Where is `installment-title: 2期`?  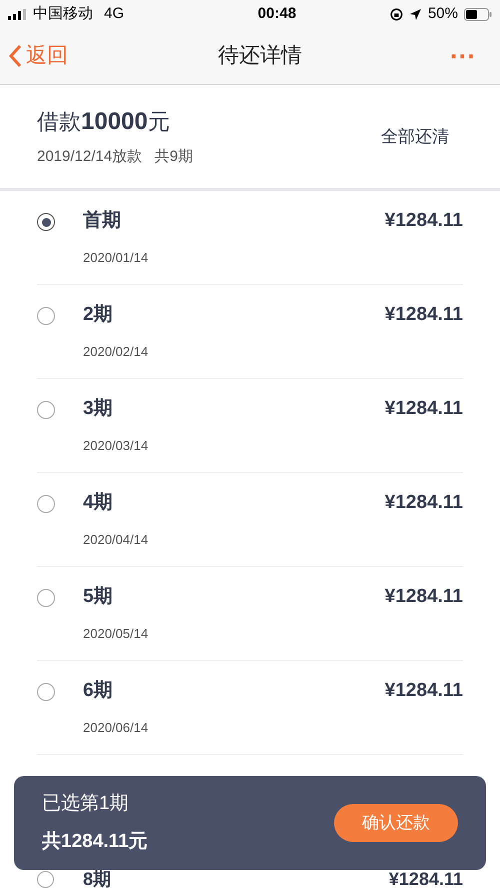 installment-title: 2期 is located at coordinates (98, 315).